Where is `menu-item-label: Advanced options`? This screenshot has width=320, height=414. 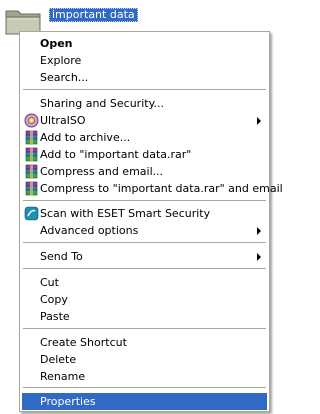
menu-item-label: Advanced options is located at coordinates (89, 230).